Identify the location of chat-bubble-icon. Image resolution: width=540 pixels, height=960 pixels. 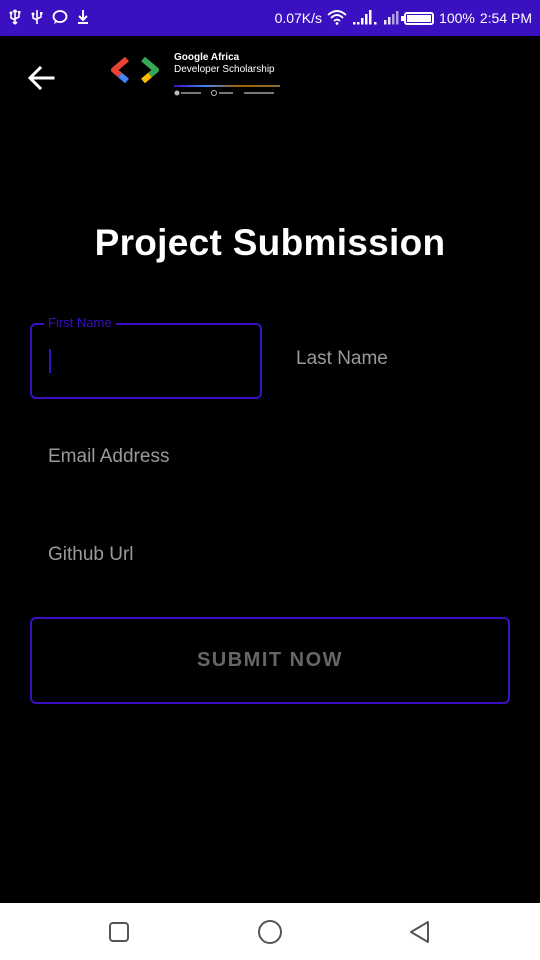
(60, 18).